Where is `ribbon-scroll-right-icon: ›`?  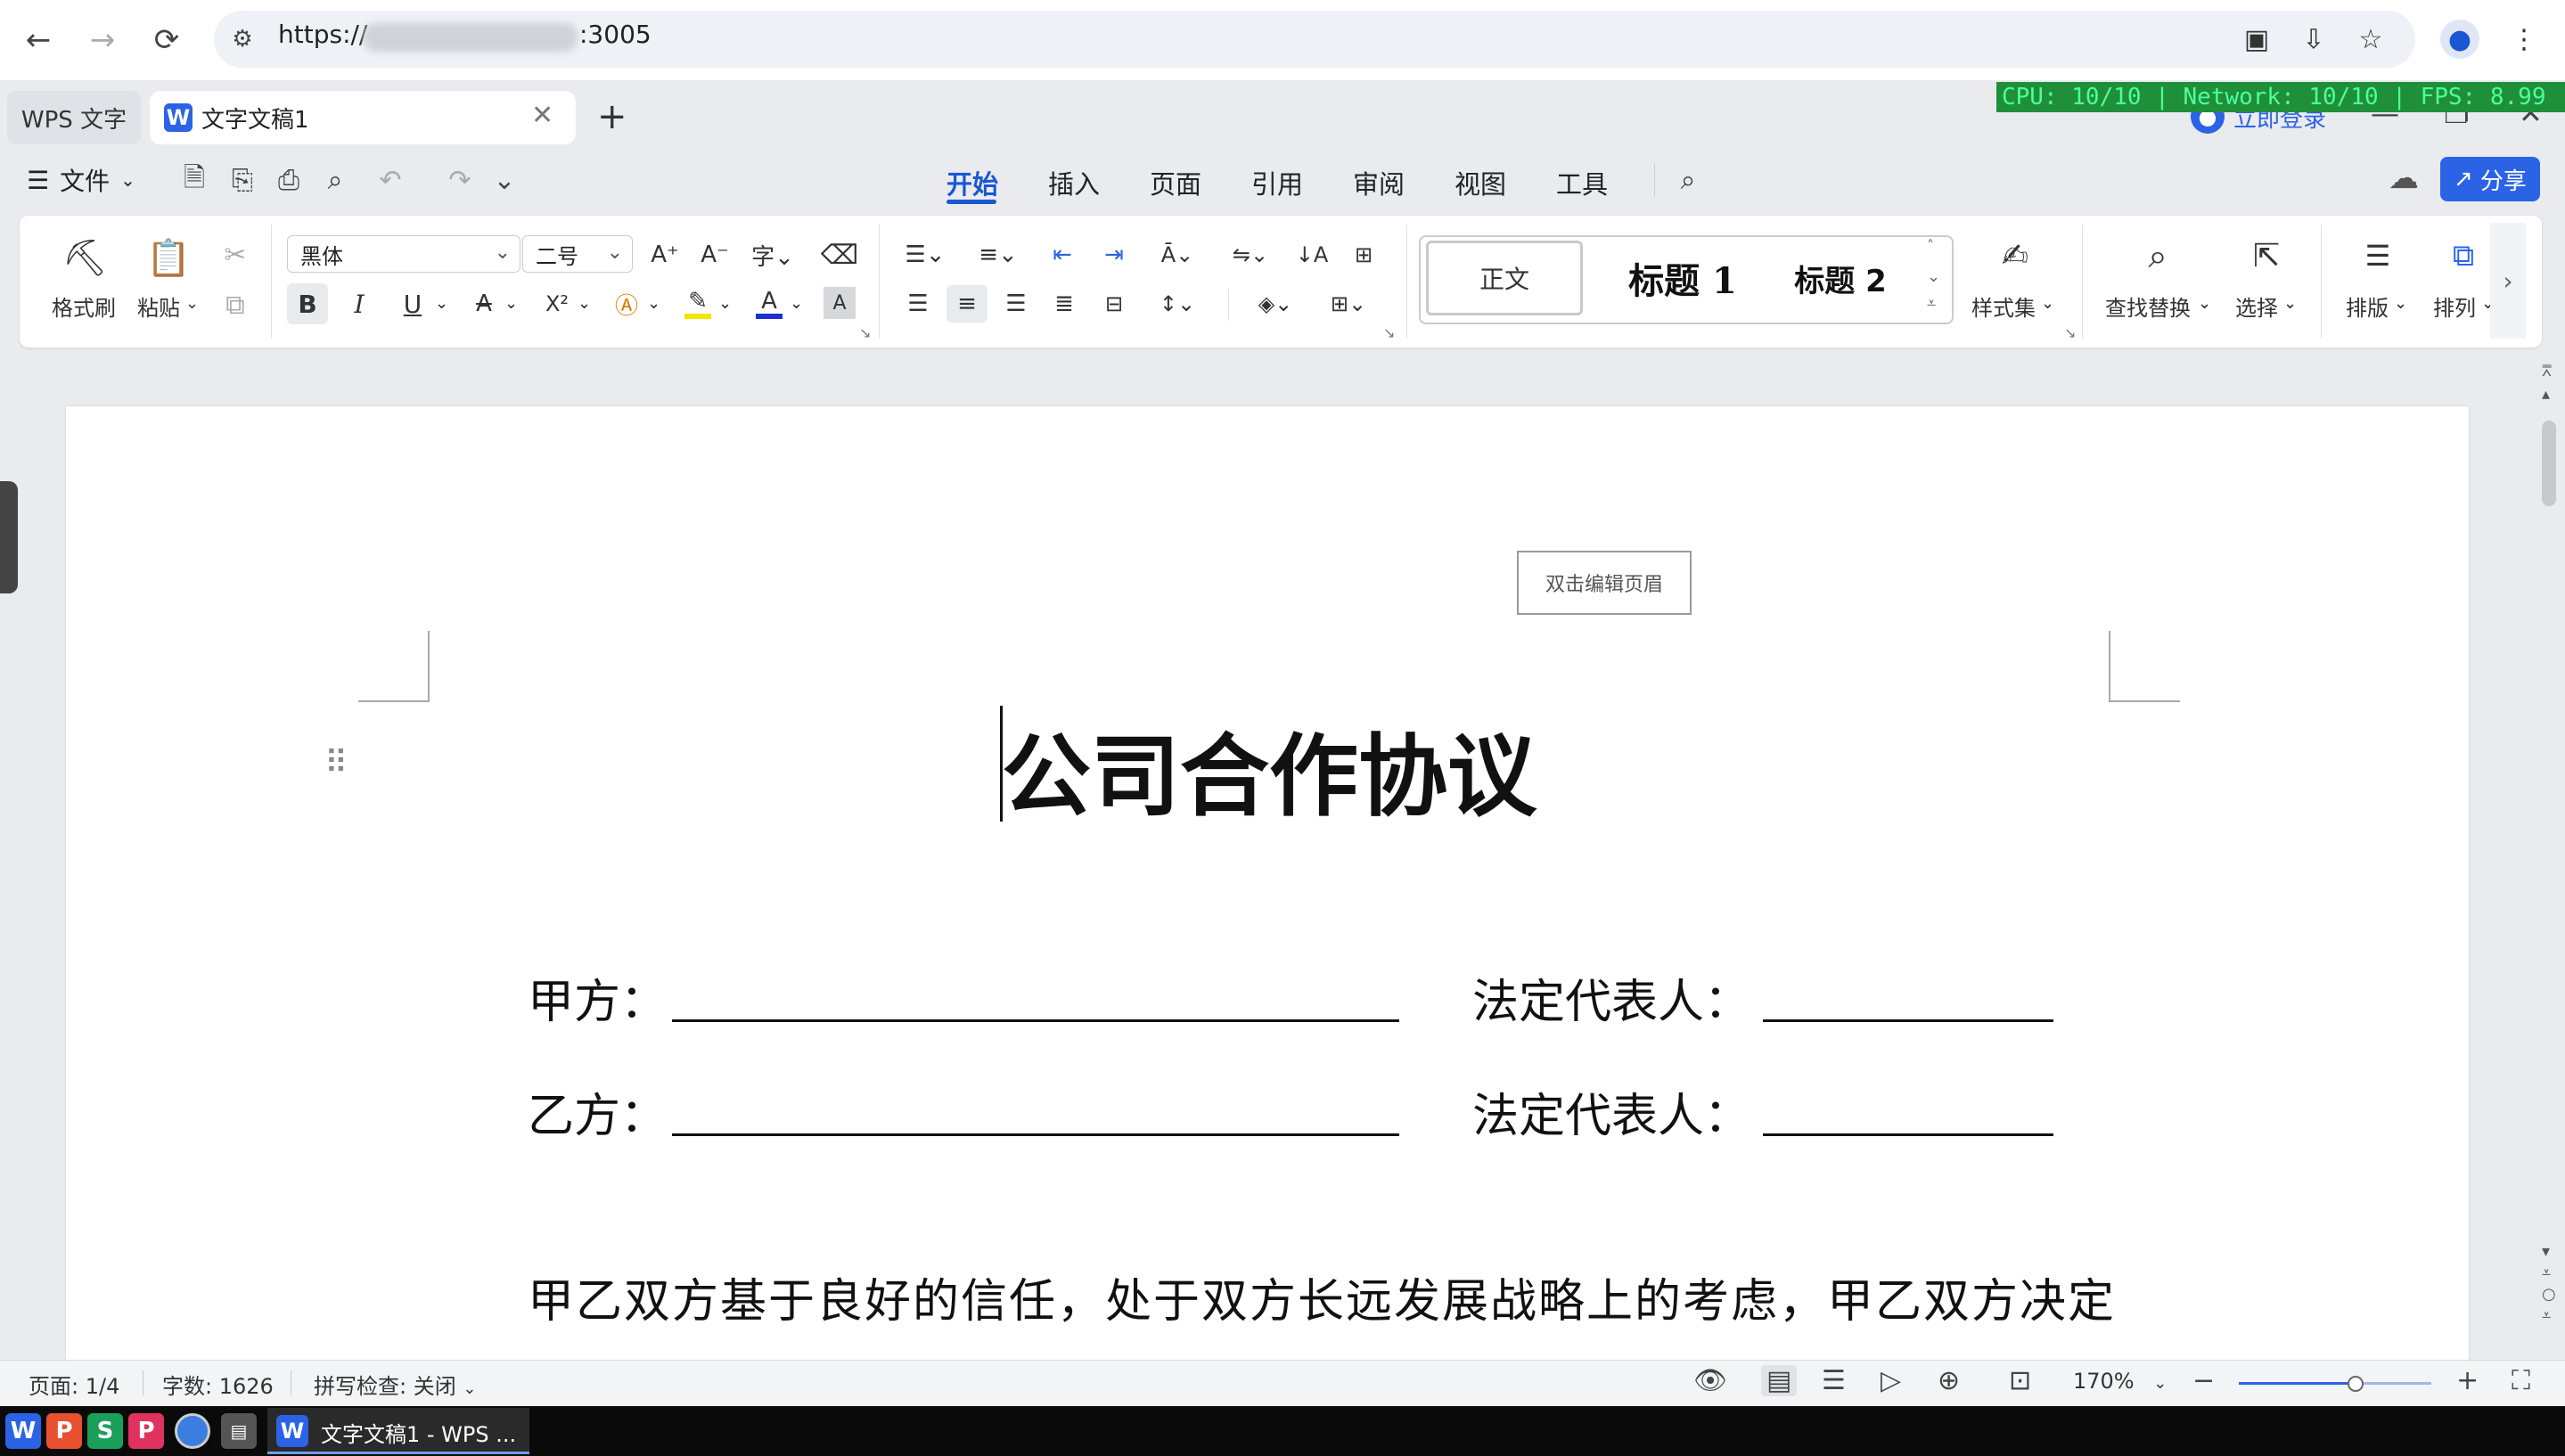
ribbon-scroll-right-icon: › is located at coordinates (2508, 281).